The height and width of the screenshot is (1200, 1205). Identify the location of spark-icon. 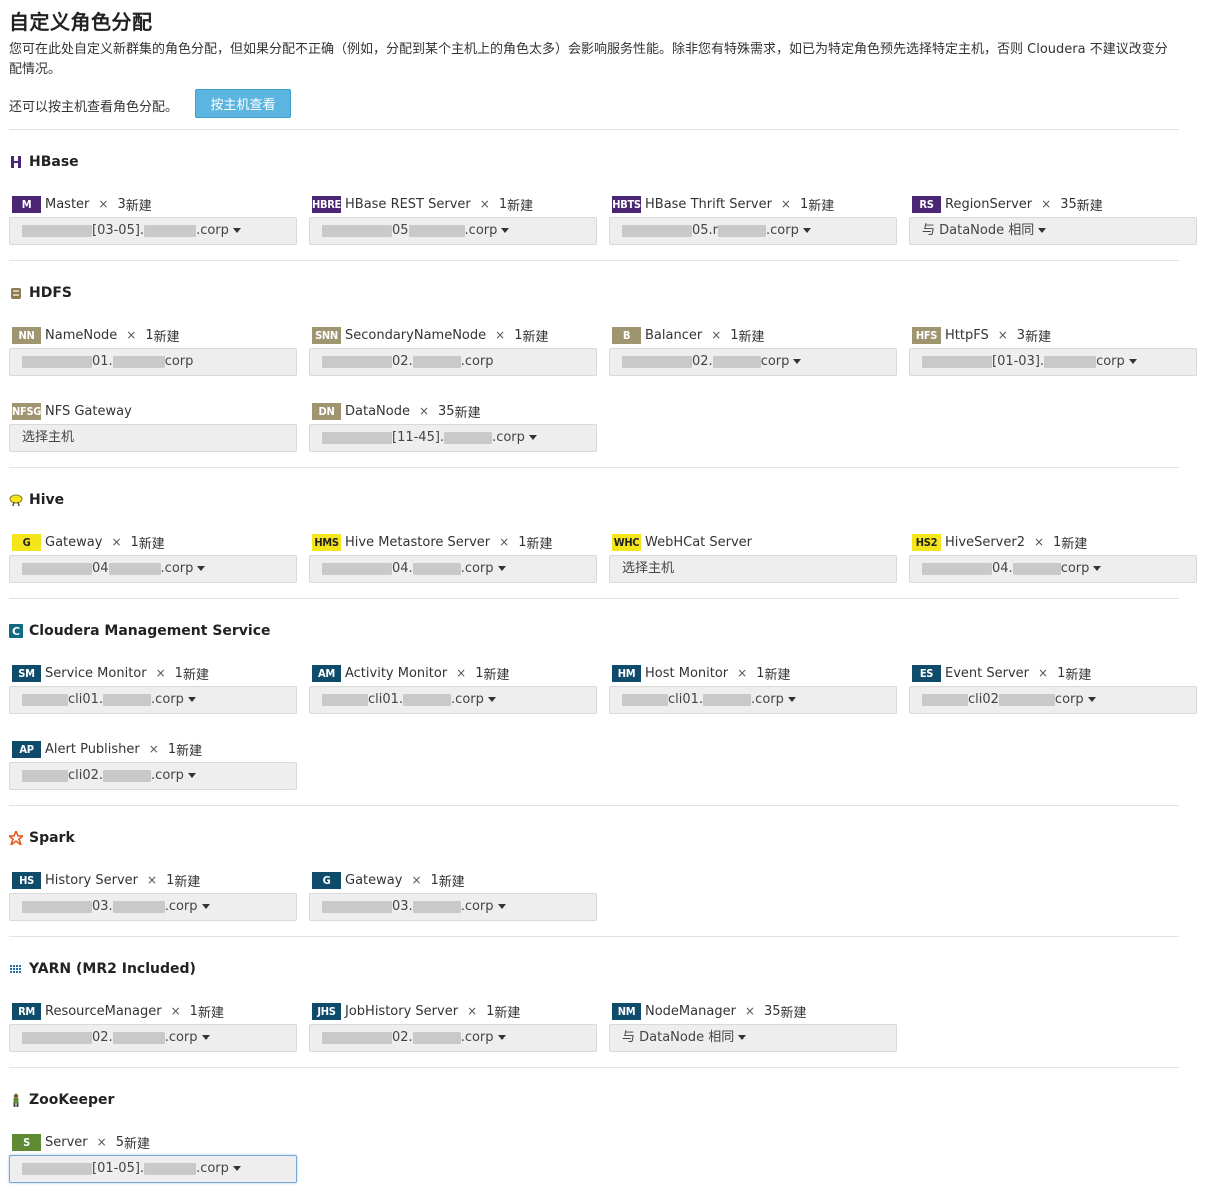
(16, 838).